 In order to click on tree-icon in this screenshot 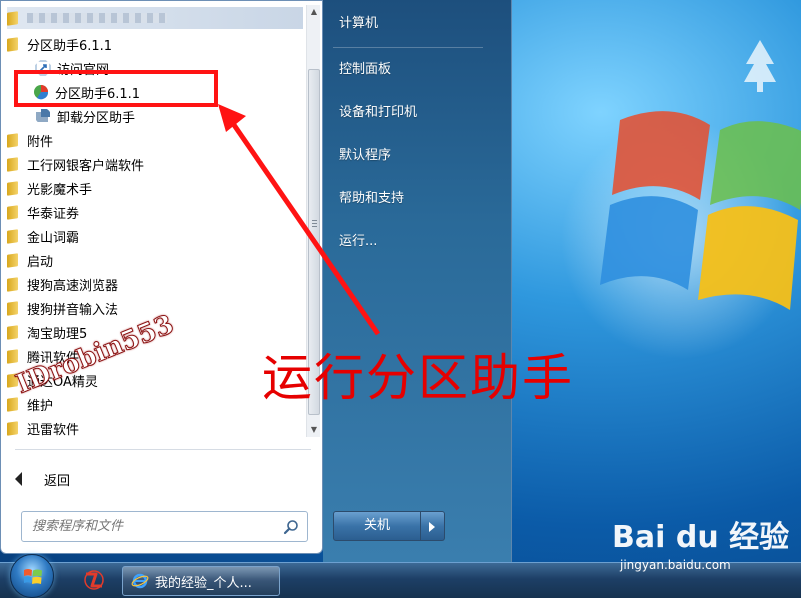, I will do `click(760, 66)`.